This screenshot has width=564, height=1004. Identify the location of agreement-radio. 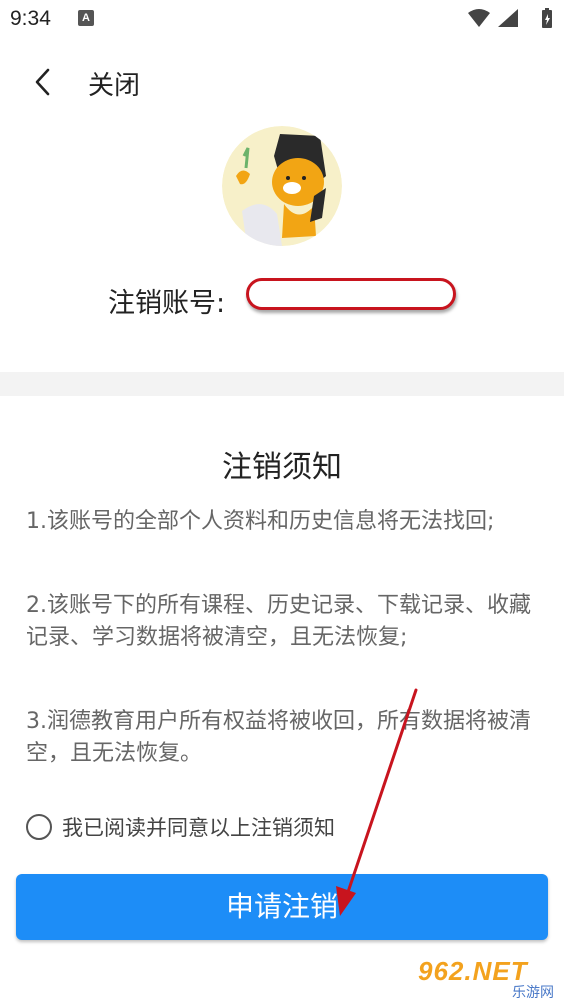
(39, 827).